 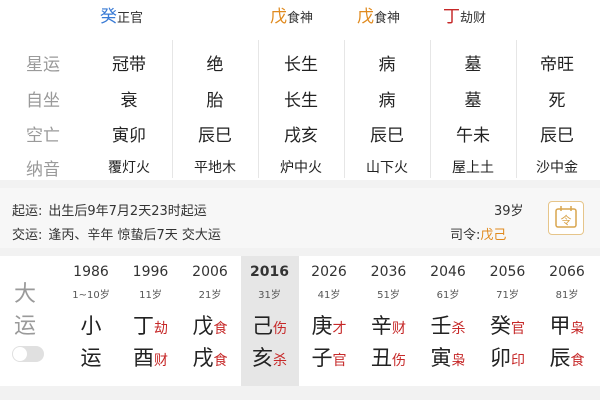 I want to click on grid-cell: 死, so click(x=557, y=101).